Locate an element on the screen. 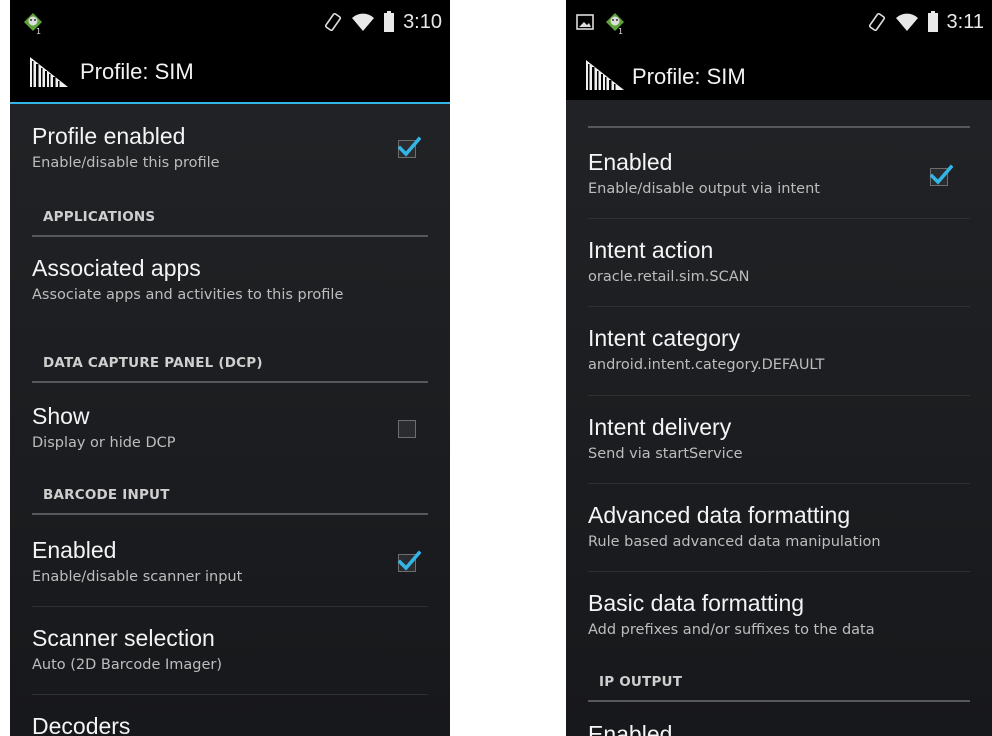 Image resolution: width=992 pixels, height=736 pixels. preference-summary: Enable/disable output via intent is located at coordinates (704, 189).